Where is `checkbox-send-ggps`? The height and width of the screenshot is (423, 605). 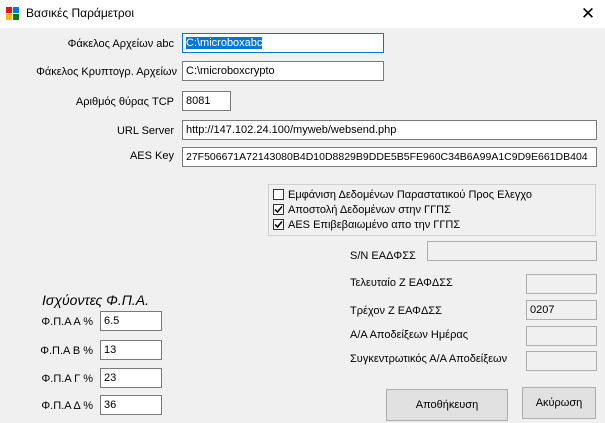
checkbox-send-ggps is located at coordinates (278, 209).